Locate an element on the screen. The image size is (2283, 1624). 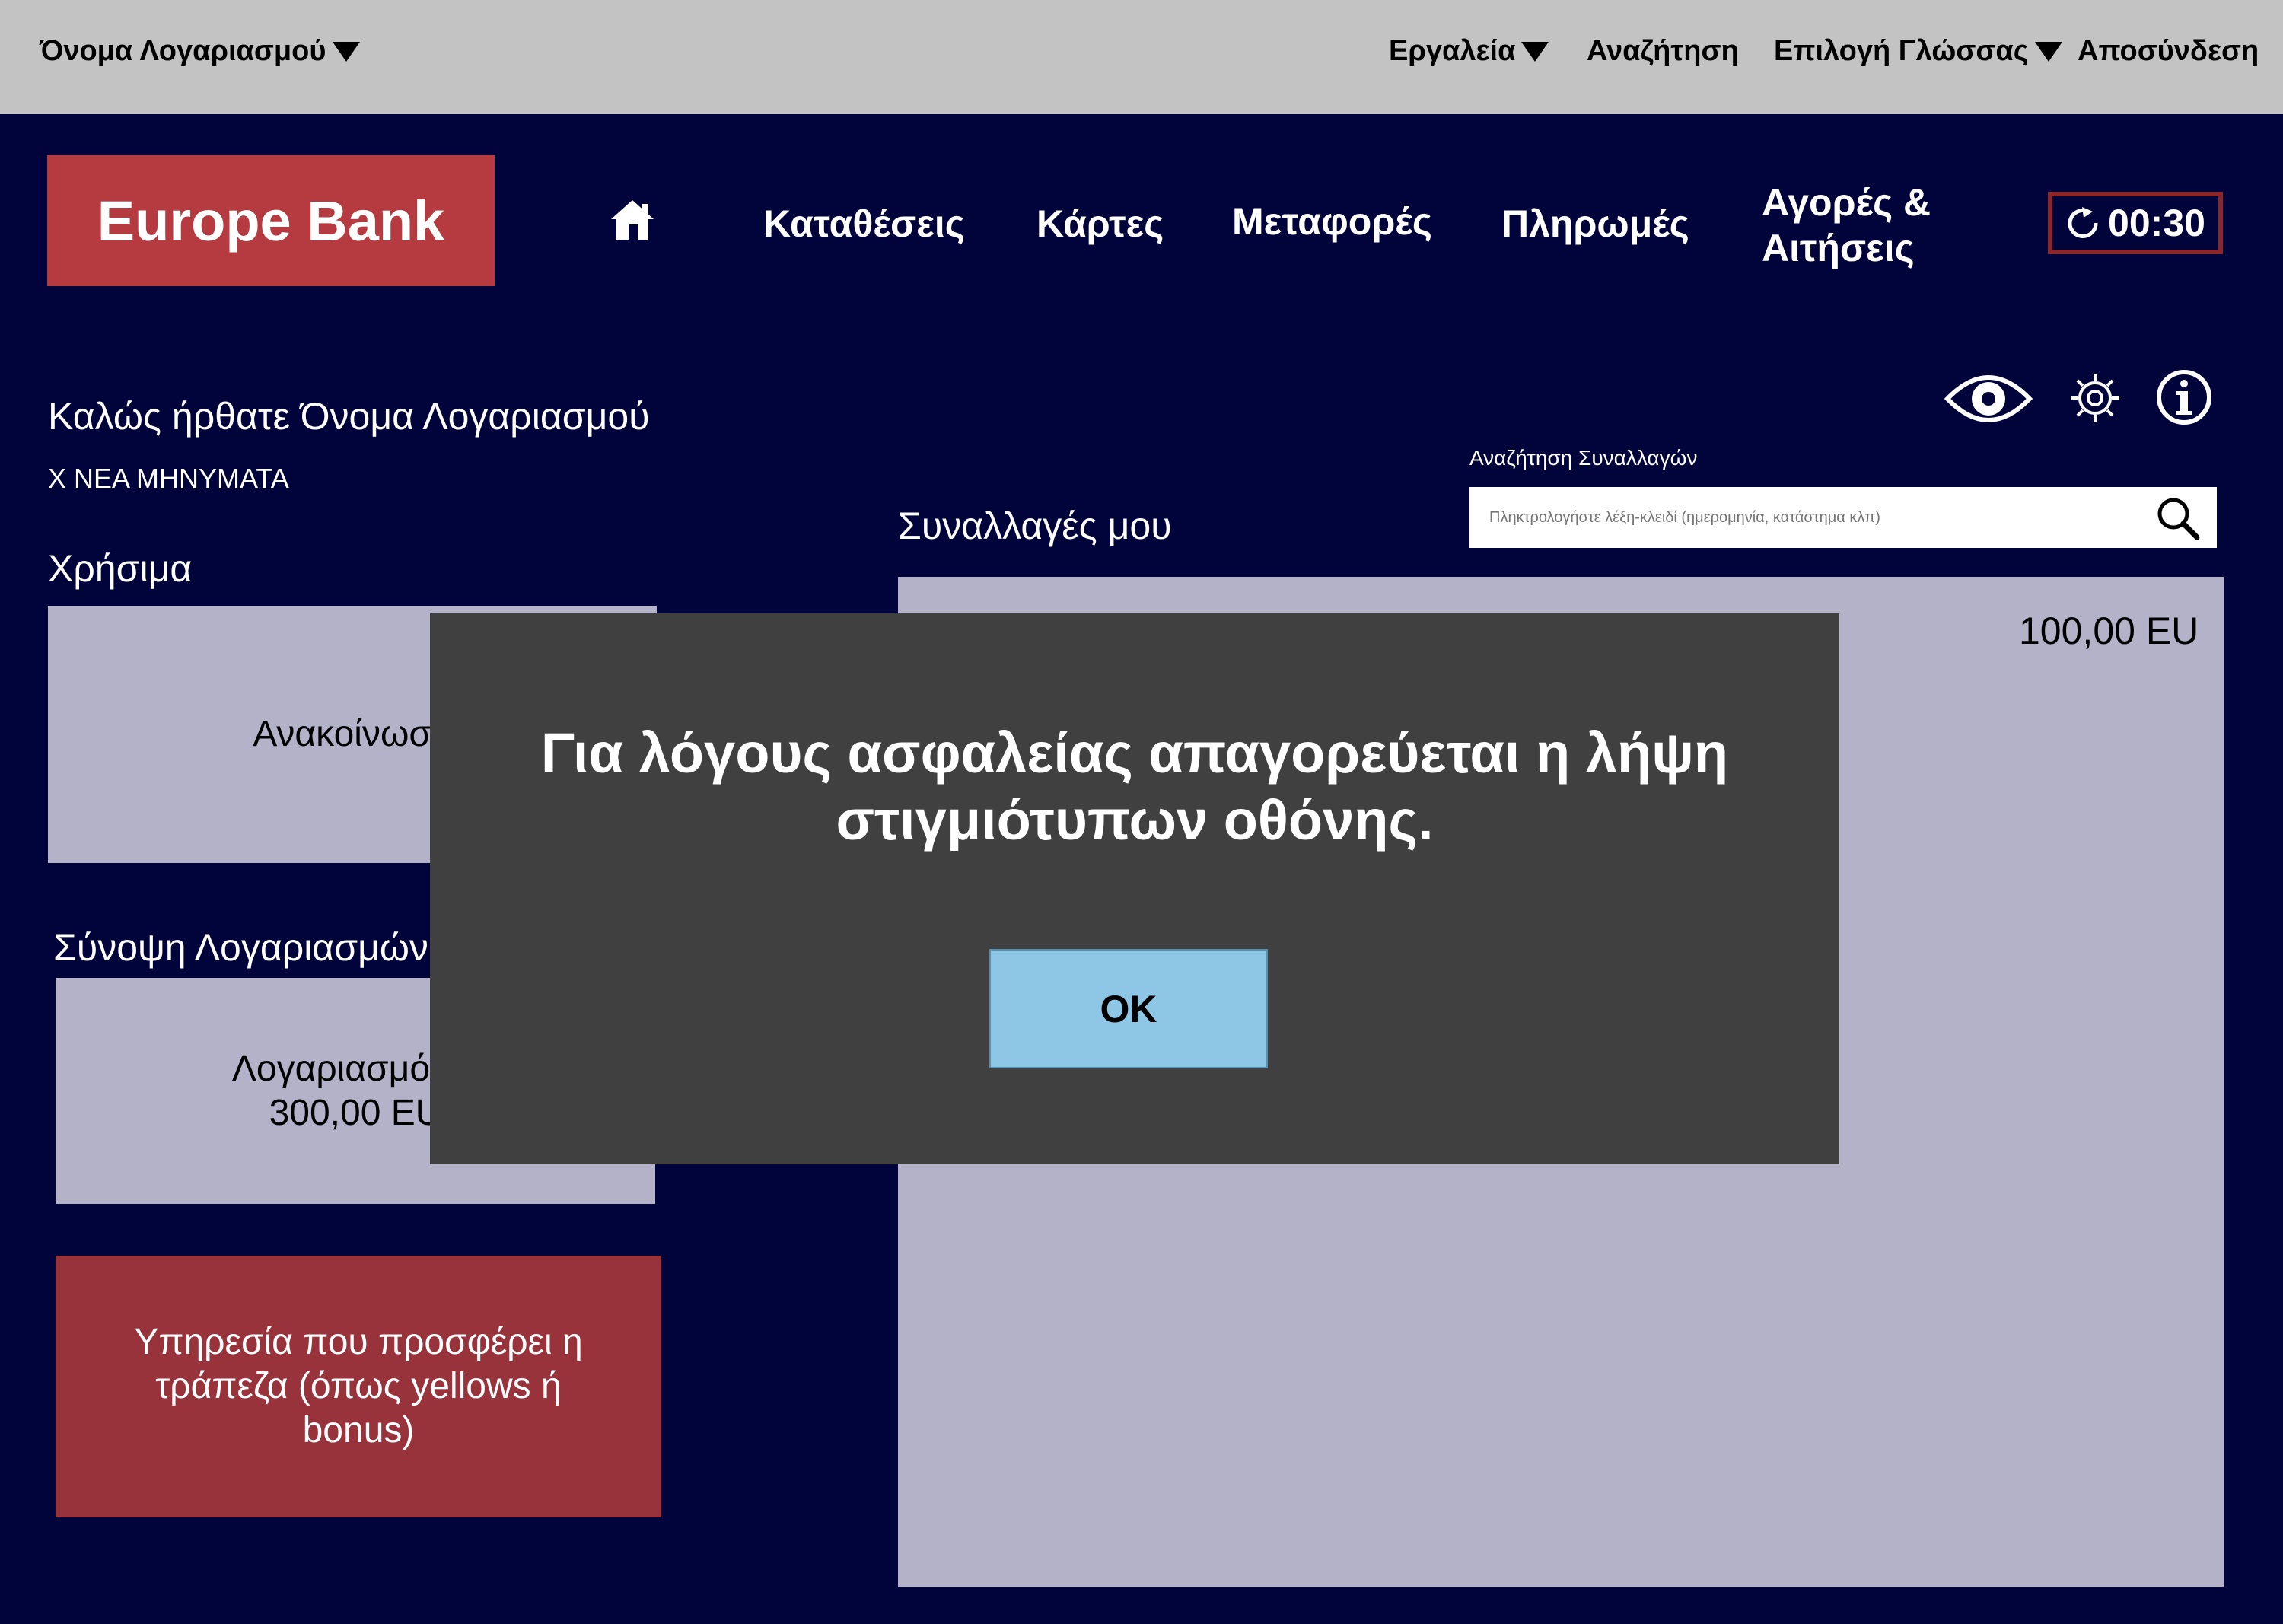
nav-purchases-line2: Αιτήσεις is located at coordinates (1838, 248).